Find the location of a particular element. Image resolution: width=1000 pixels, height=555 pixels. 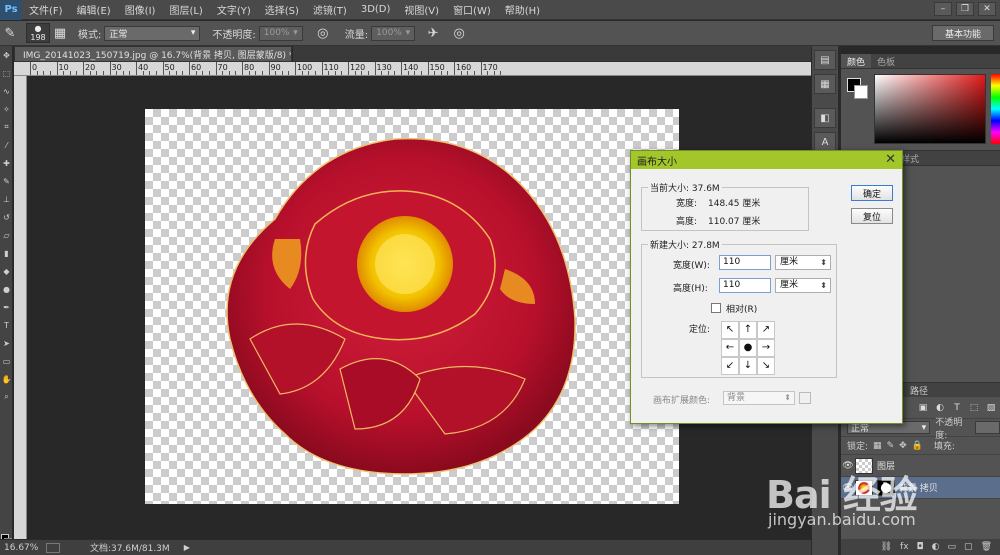

panel-background-swatch is located at coordinates (861, 92).